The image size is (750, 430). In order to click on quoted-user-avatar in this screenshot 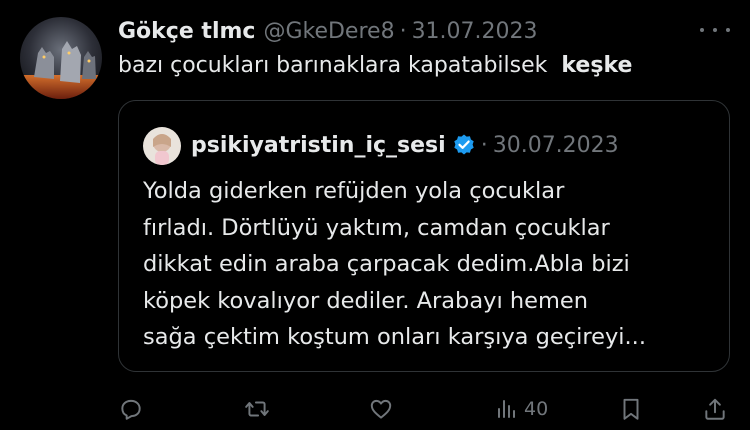, I will do `click(162, 146)`.